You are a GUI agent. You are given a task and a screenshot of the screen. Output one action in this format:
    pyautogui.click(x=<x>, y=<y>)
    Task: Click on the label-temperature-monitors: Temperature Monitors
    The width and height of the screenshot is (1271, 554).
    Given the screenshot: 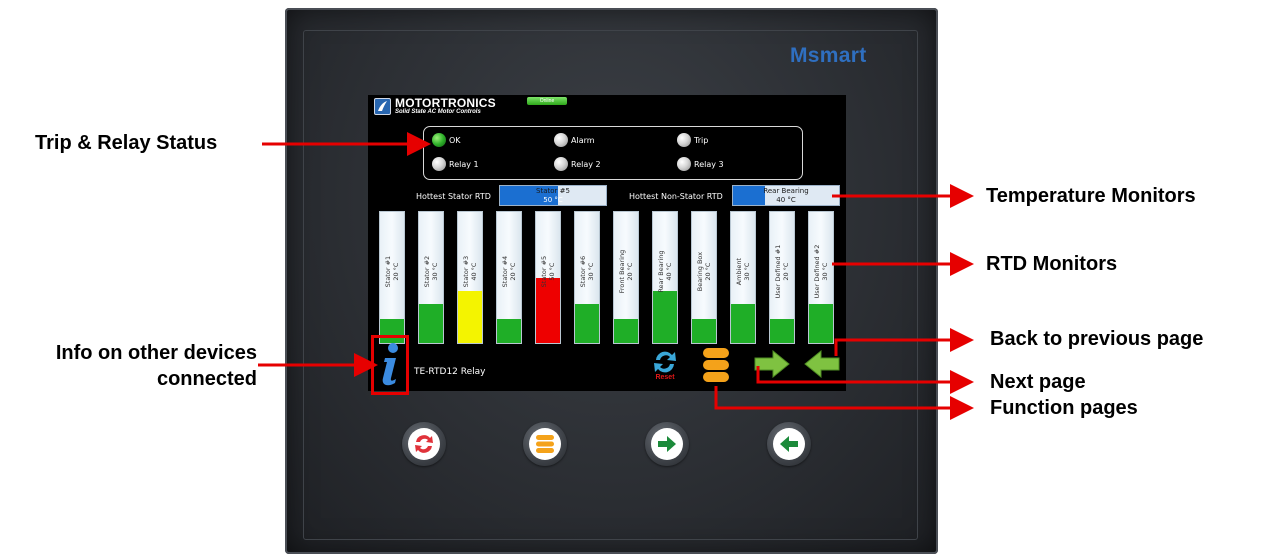 What is the action you would take?
    pyautogui.click(x=1091, y=196)
    